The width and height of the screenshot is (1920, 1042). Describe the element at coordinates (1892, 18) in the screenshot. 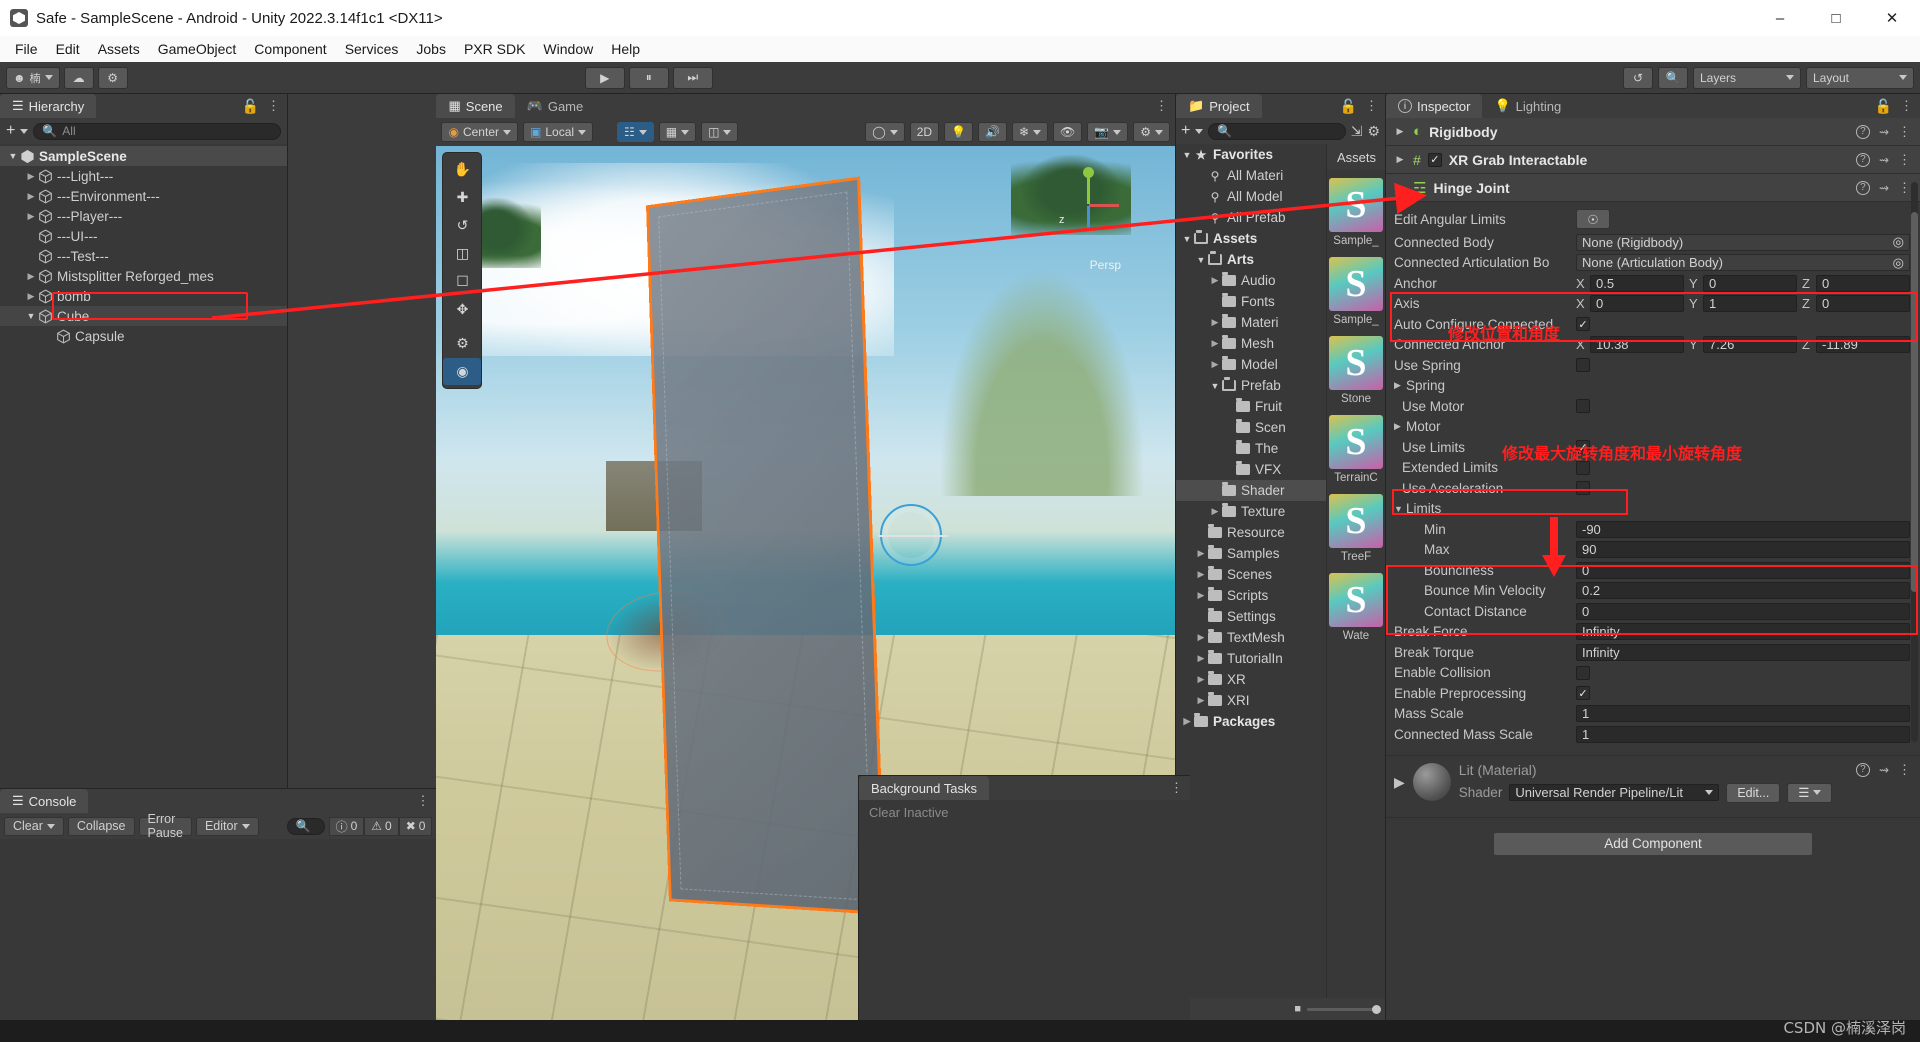

I see `close-button: ✕` at that location.